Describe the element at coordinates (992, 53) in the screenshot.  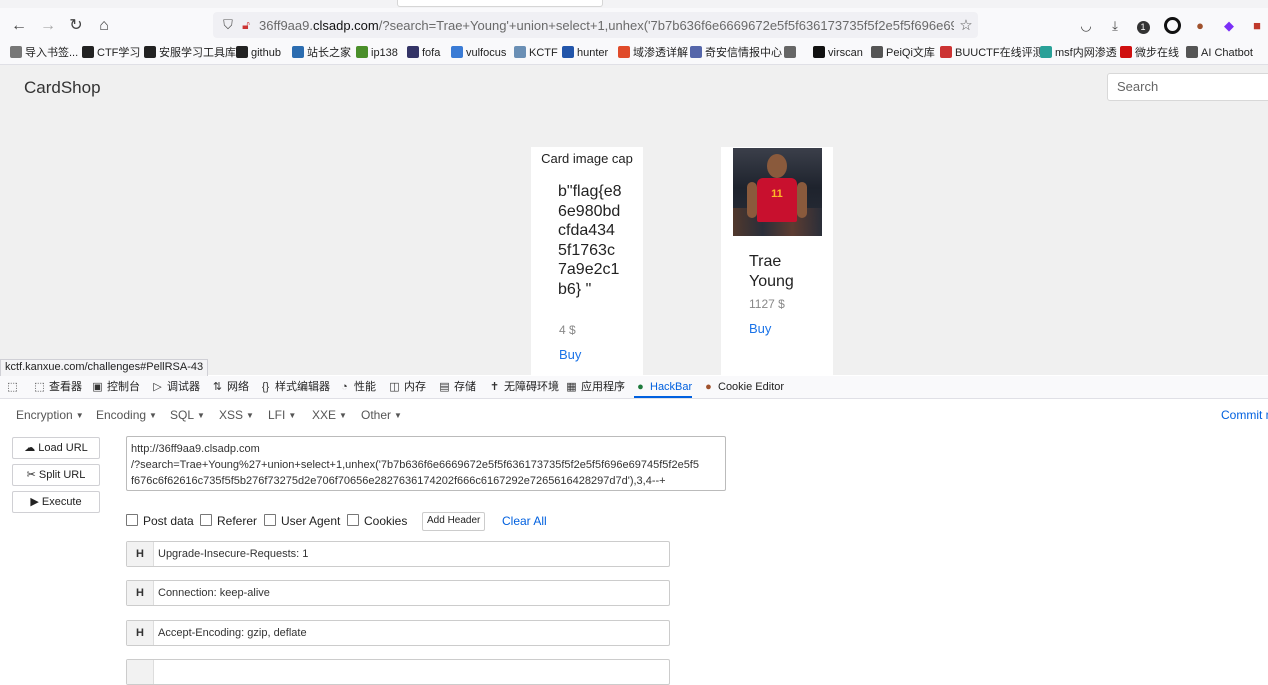
I see `bookmark-item: BUUCTF在线评测` at that location.